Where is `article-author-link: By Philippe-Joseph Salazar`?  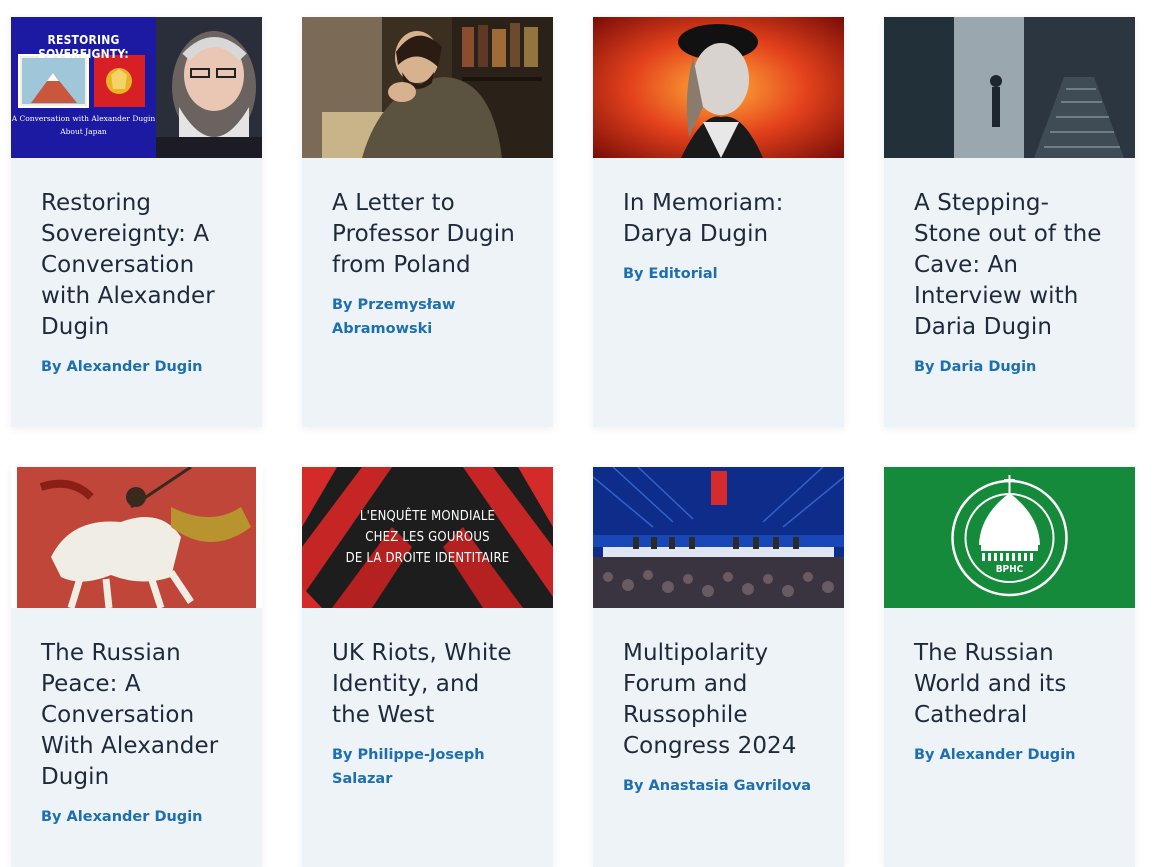
article-author-link: By Philippe-Joseph Salazar is located at coordinates (427, 767).